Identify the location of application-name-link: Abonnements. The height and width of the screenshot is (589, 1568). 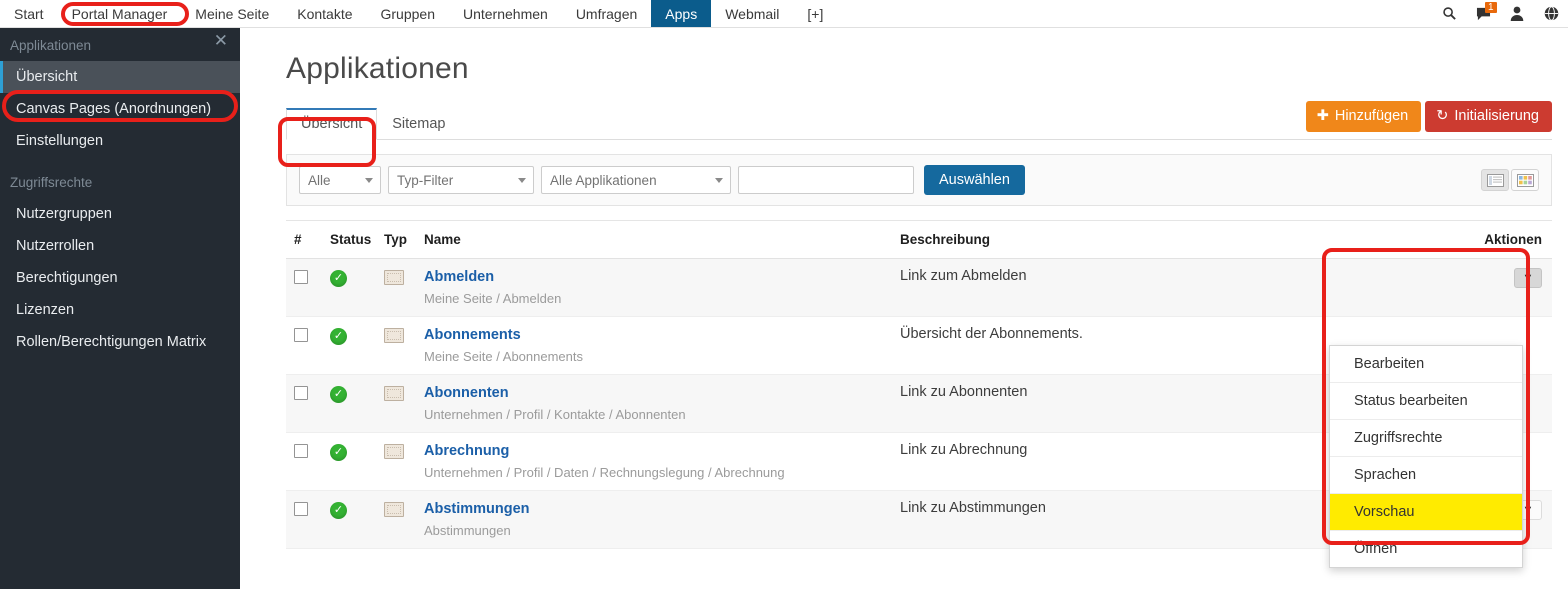
(662, 335).